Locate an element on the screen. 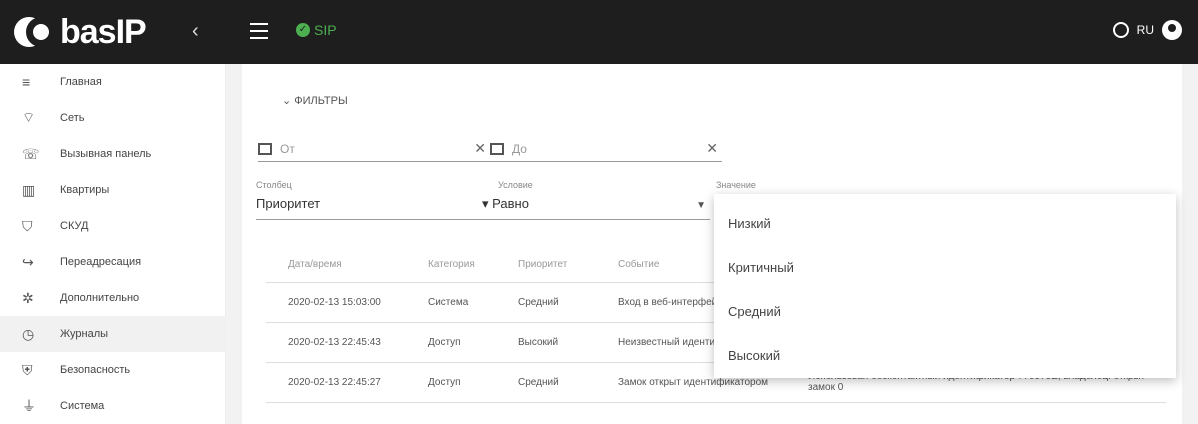 This screenshot has width=1198, height=424. date-to-placeholder: До is located at coordinates (519, 148).